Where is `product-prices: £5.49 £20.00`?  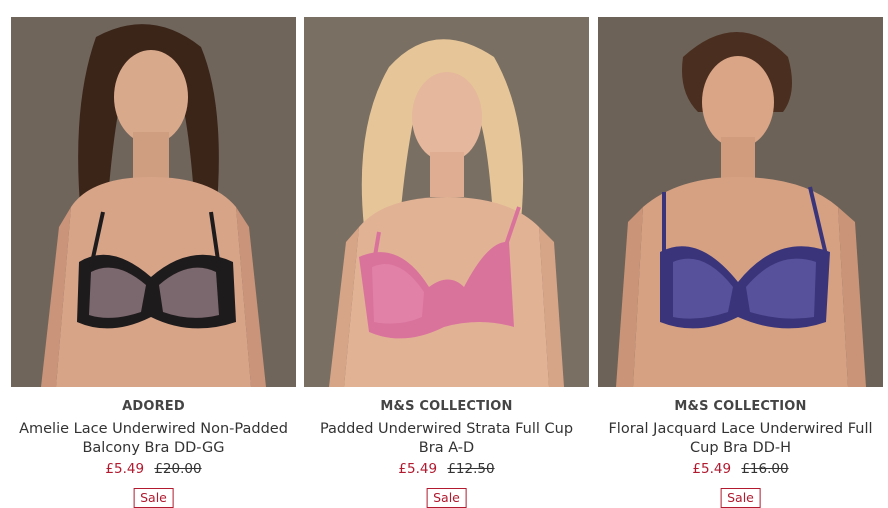 product-prices: £5.49 £20.00 is located at coordinates (153, 469).